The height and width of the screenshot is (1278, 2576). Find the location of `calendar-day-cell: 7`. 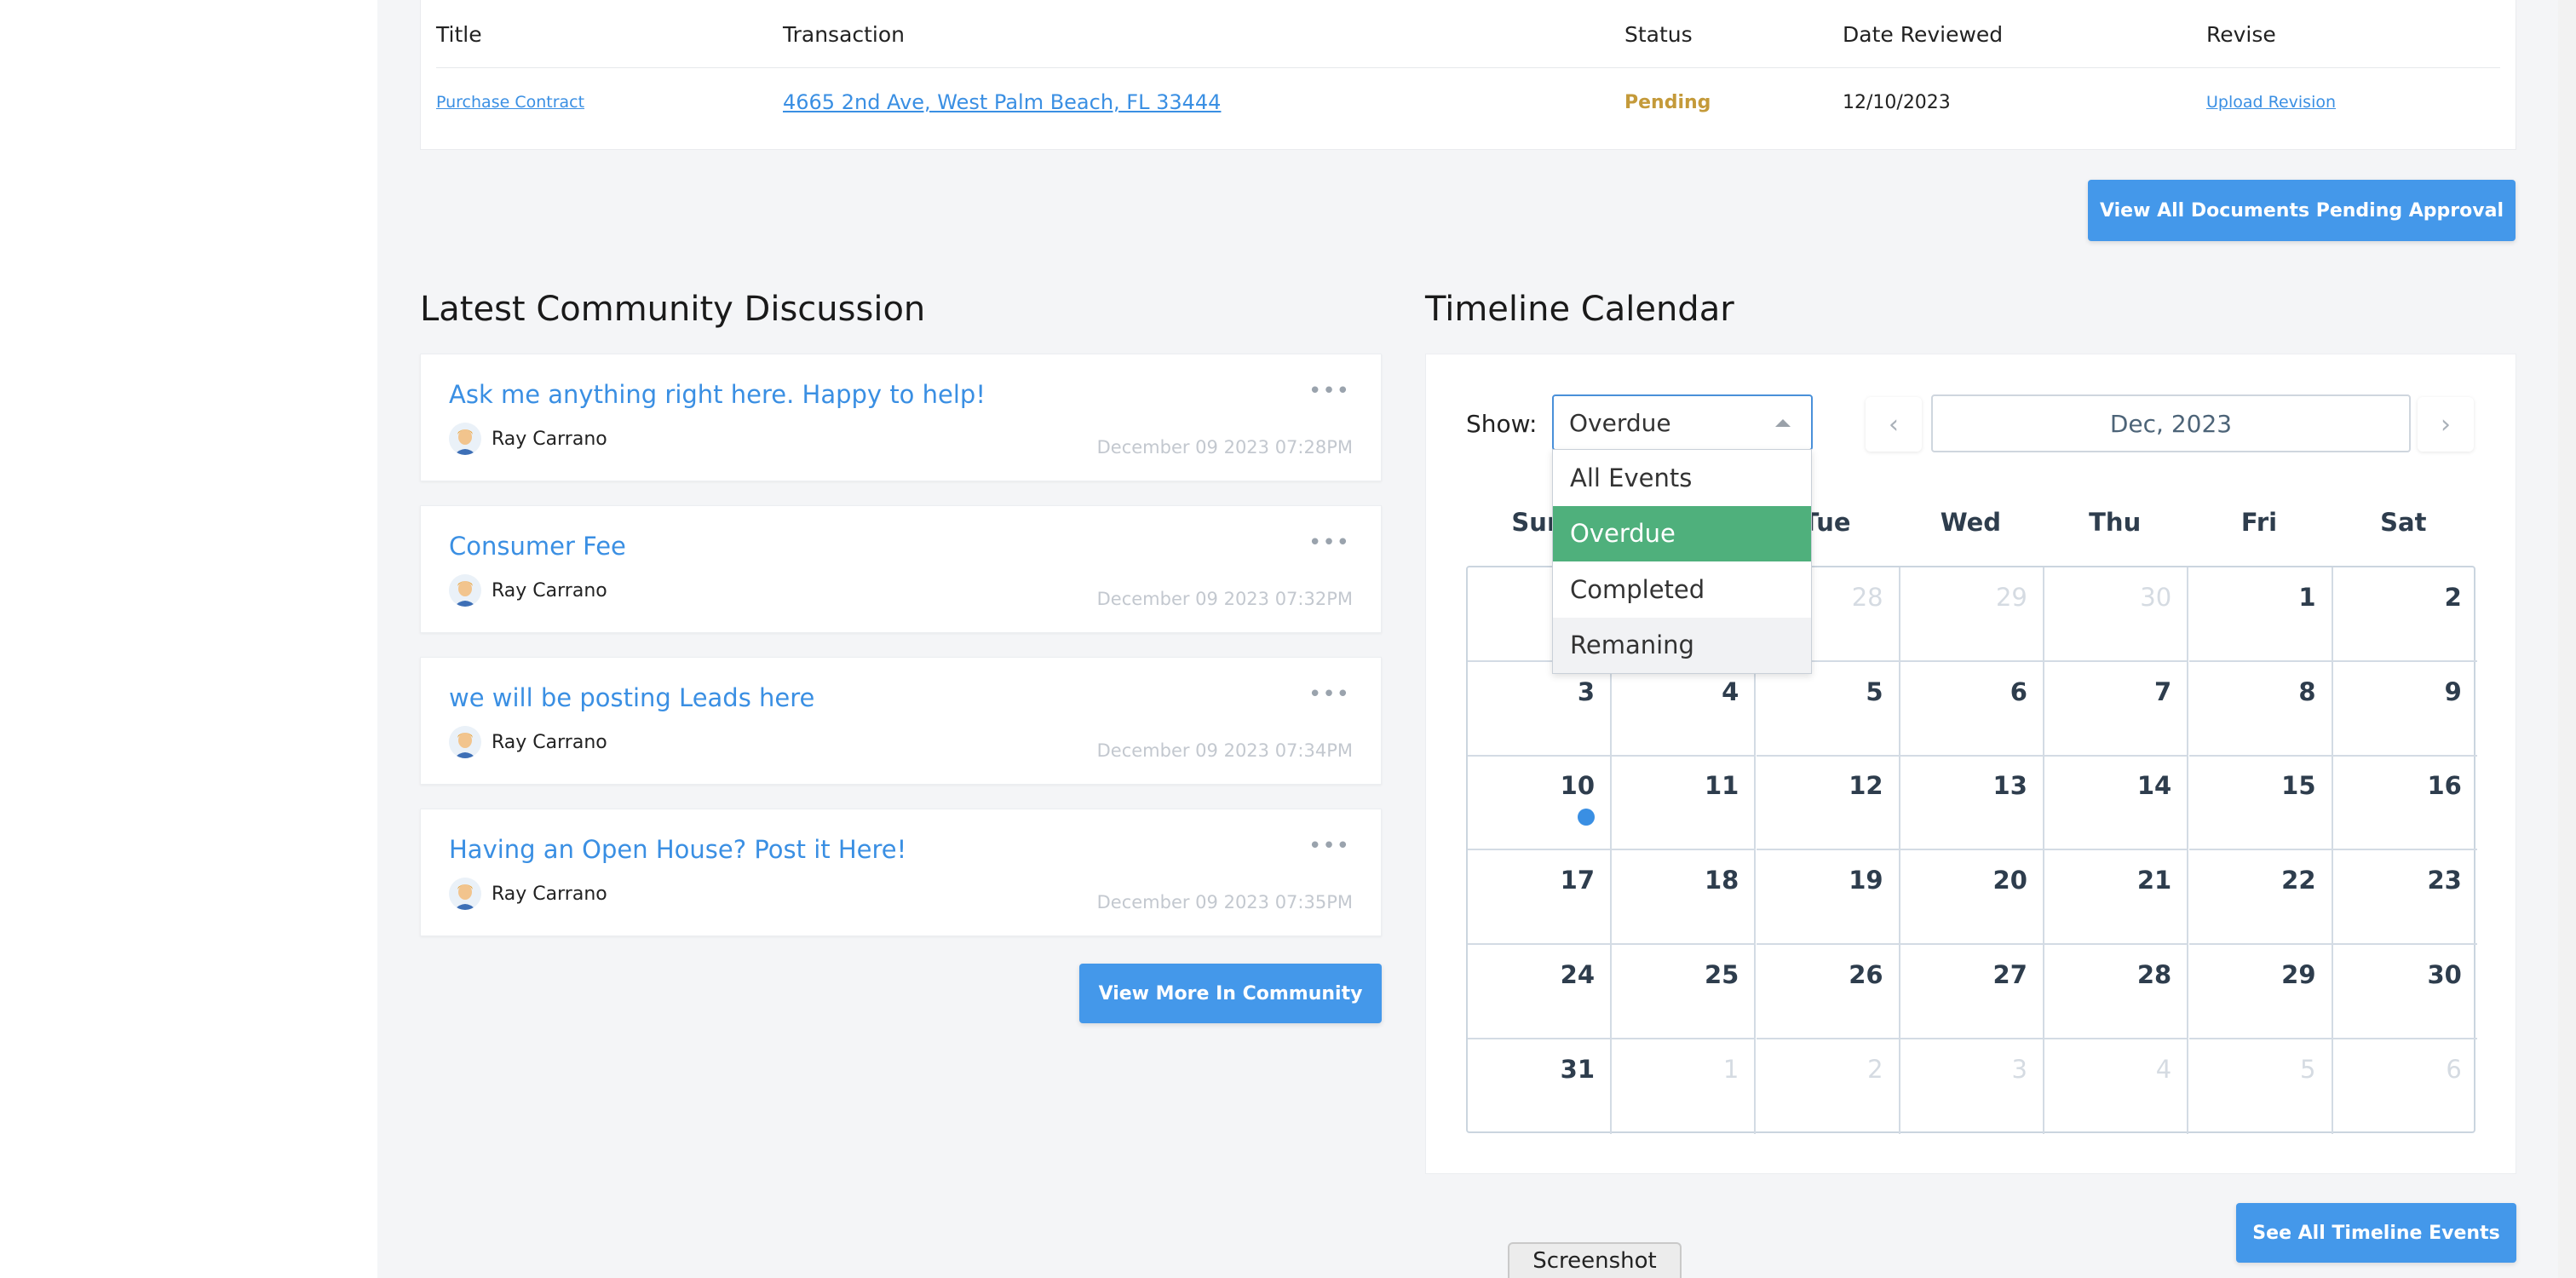

calendar-day-cell: 7 is located at coordinates (2117, 709).